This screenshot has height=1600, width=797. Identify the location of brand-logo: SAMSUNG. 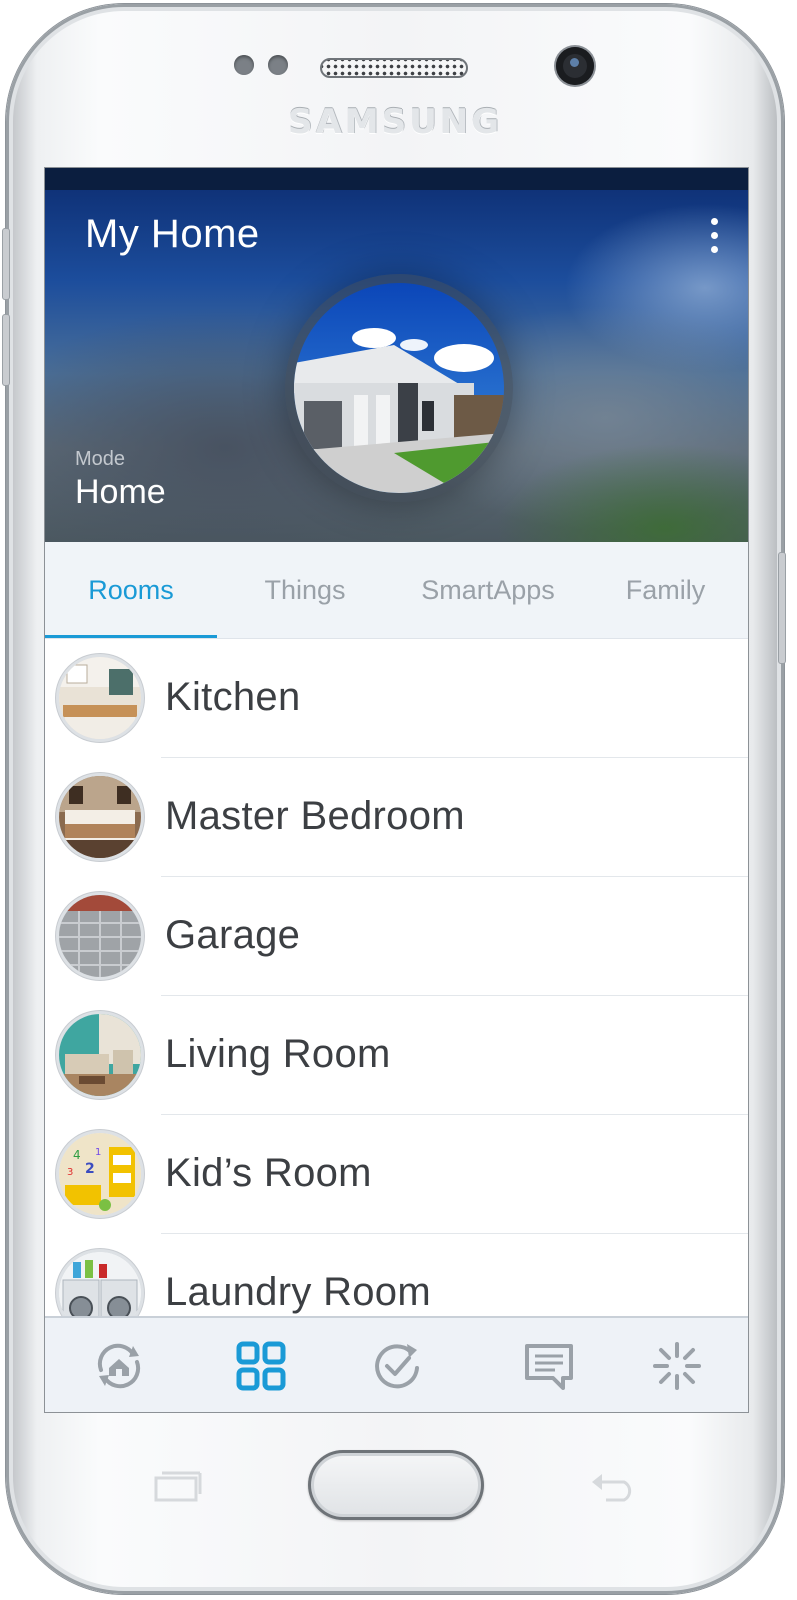
(395, 122).